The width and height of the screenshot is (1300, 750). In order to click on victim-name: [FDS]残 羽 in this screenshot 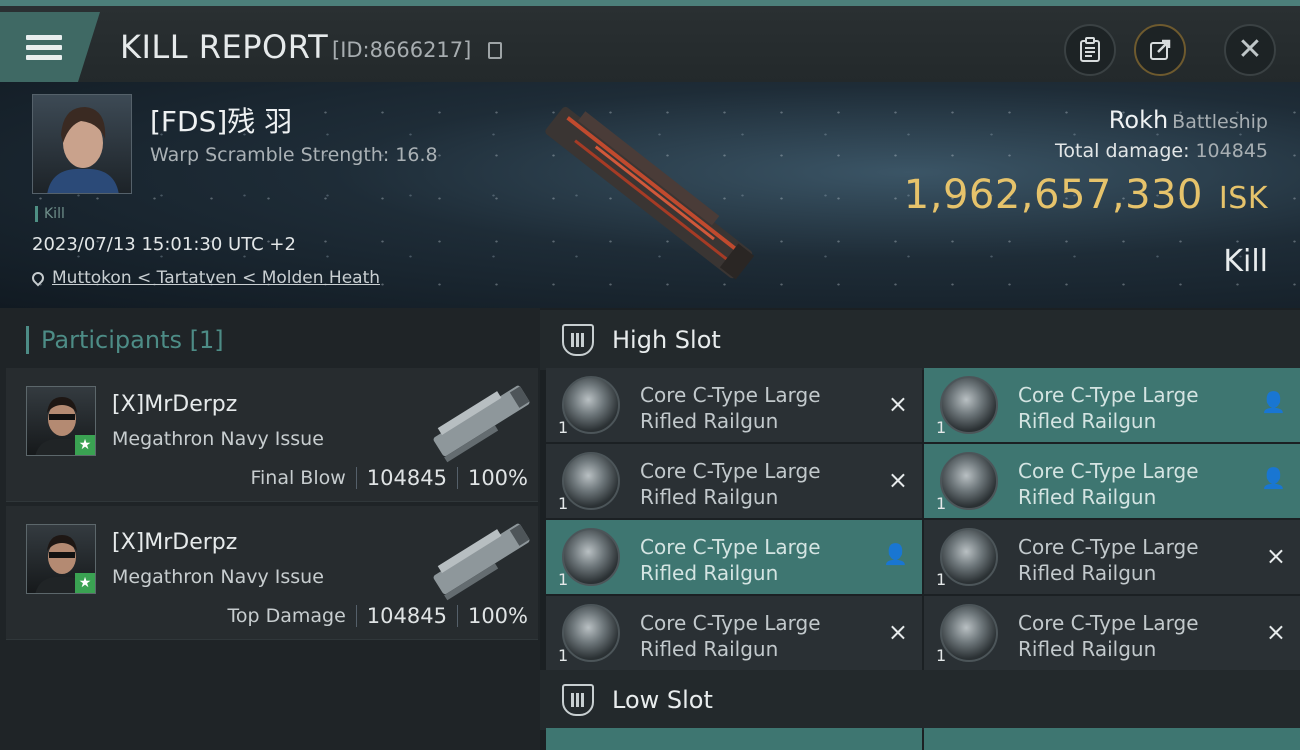, I will do `click(221, 120)`.